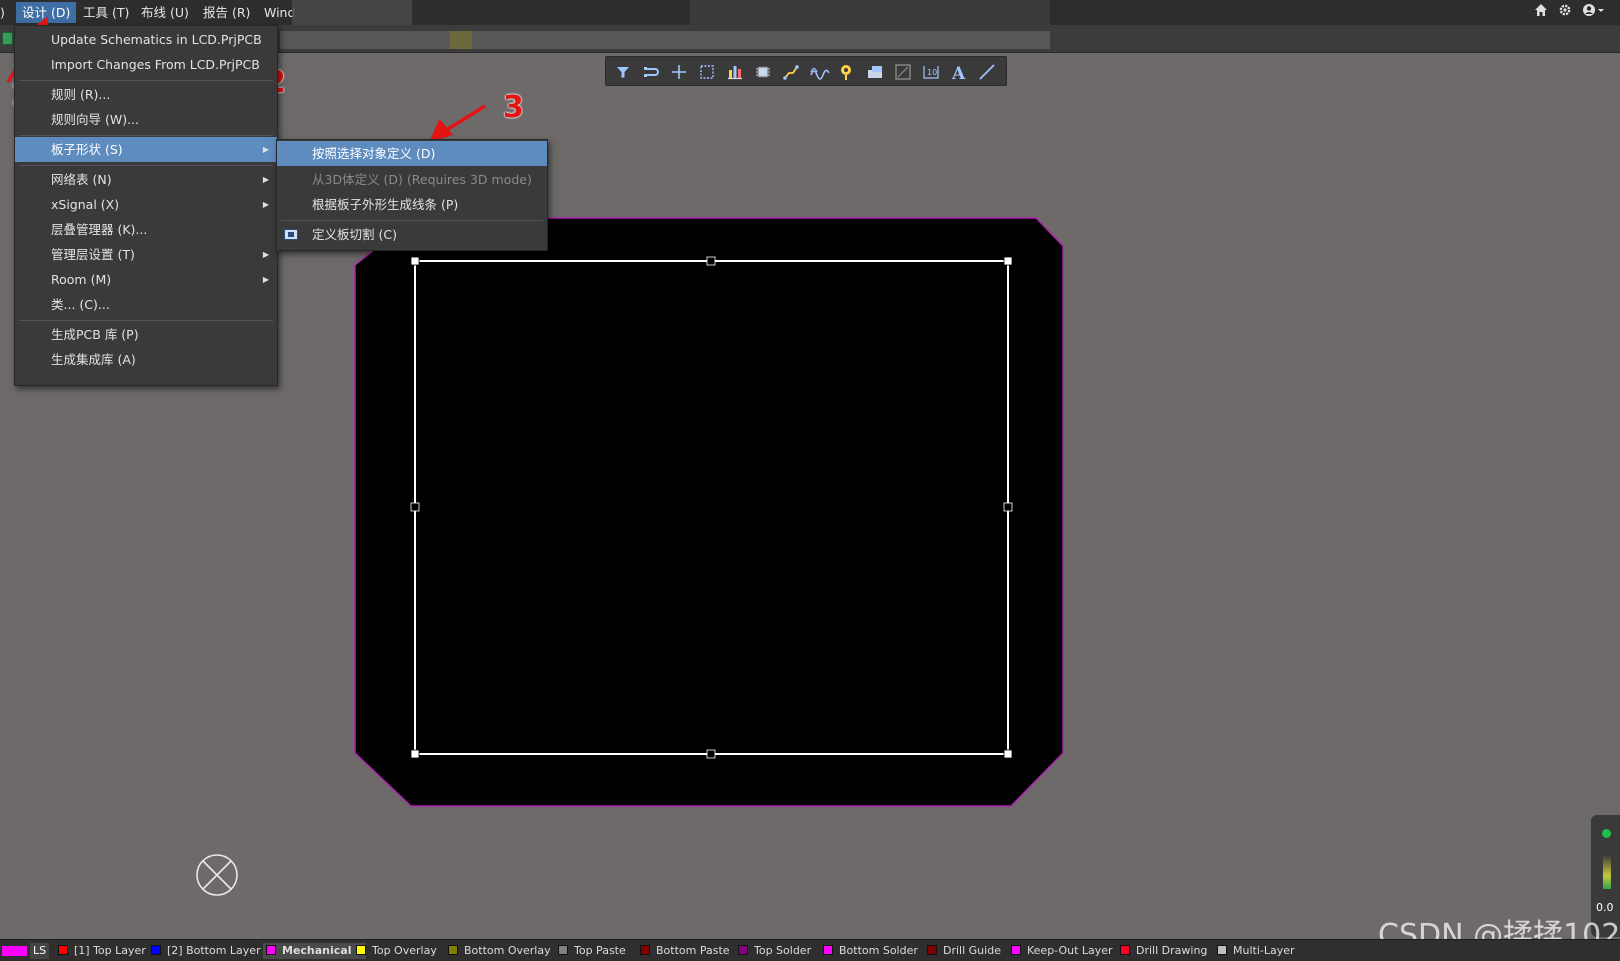  I want to click on layer-tab: Bottom Paste, so click(685, 951).